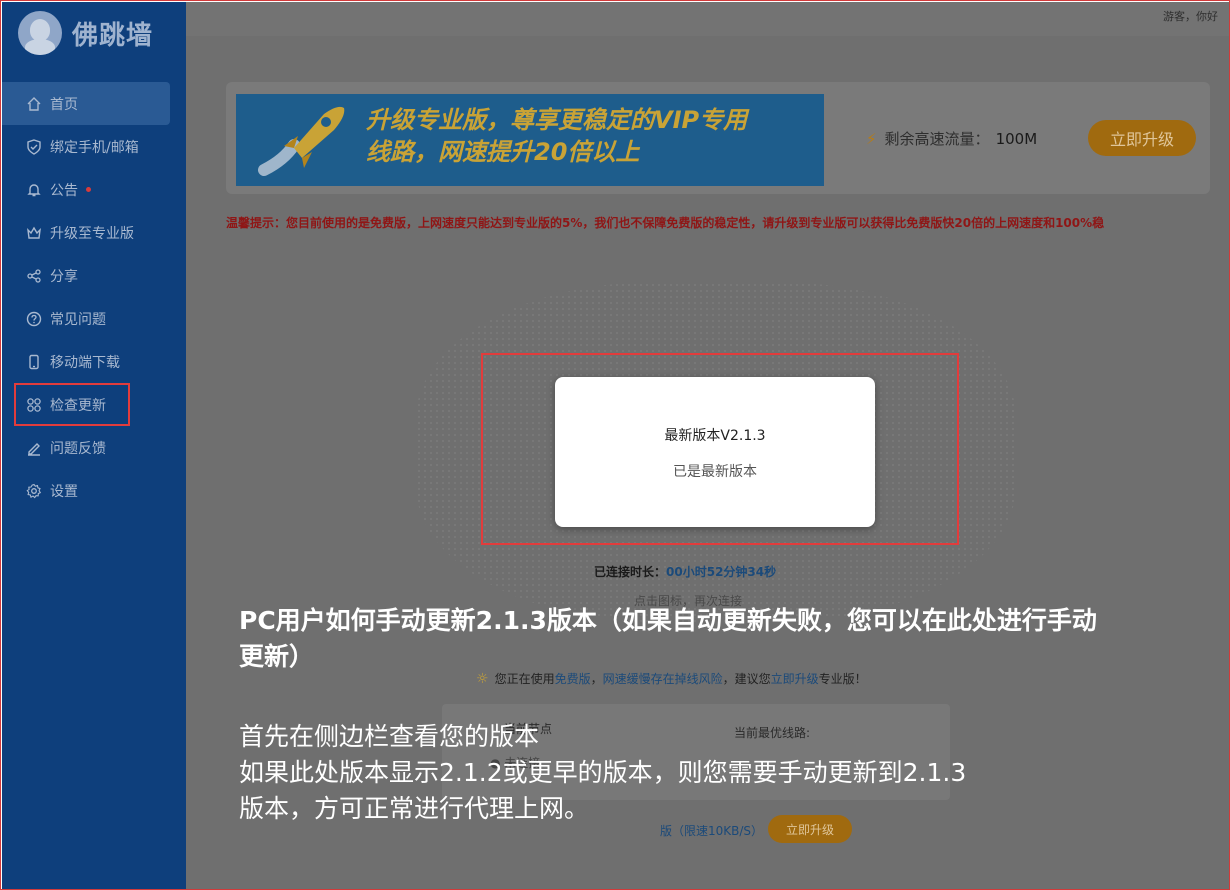 Image resolution: width=1230 pixels, height=890 pixels. I want to click on remaining-traffic: ⚡ 剩余高速流量： 100M, so click(951, 138).